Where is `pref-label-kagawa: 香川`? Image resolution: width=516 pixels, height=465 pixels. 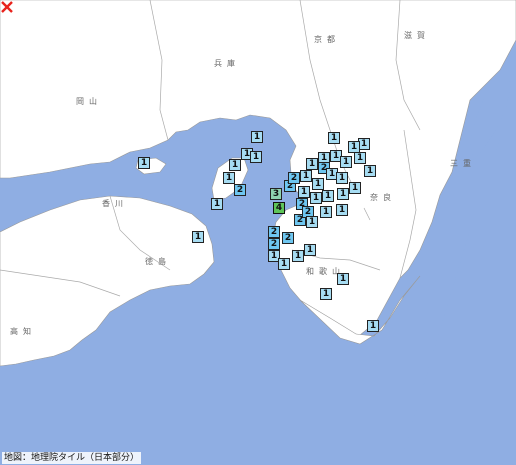
pref-label-kagawa: 香川 is located at coordinates (115, 203).